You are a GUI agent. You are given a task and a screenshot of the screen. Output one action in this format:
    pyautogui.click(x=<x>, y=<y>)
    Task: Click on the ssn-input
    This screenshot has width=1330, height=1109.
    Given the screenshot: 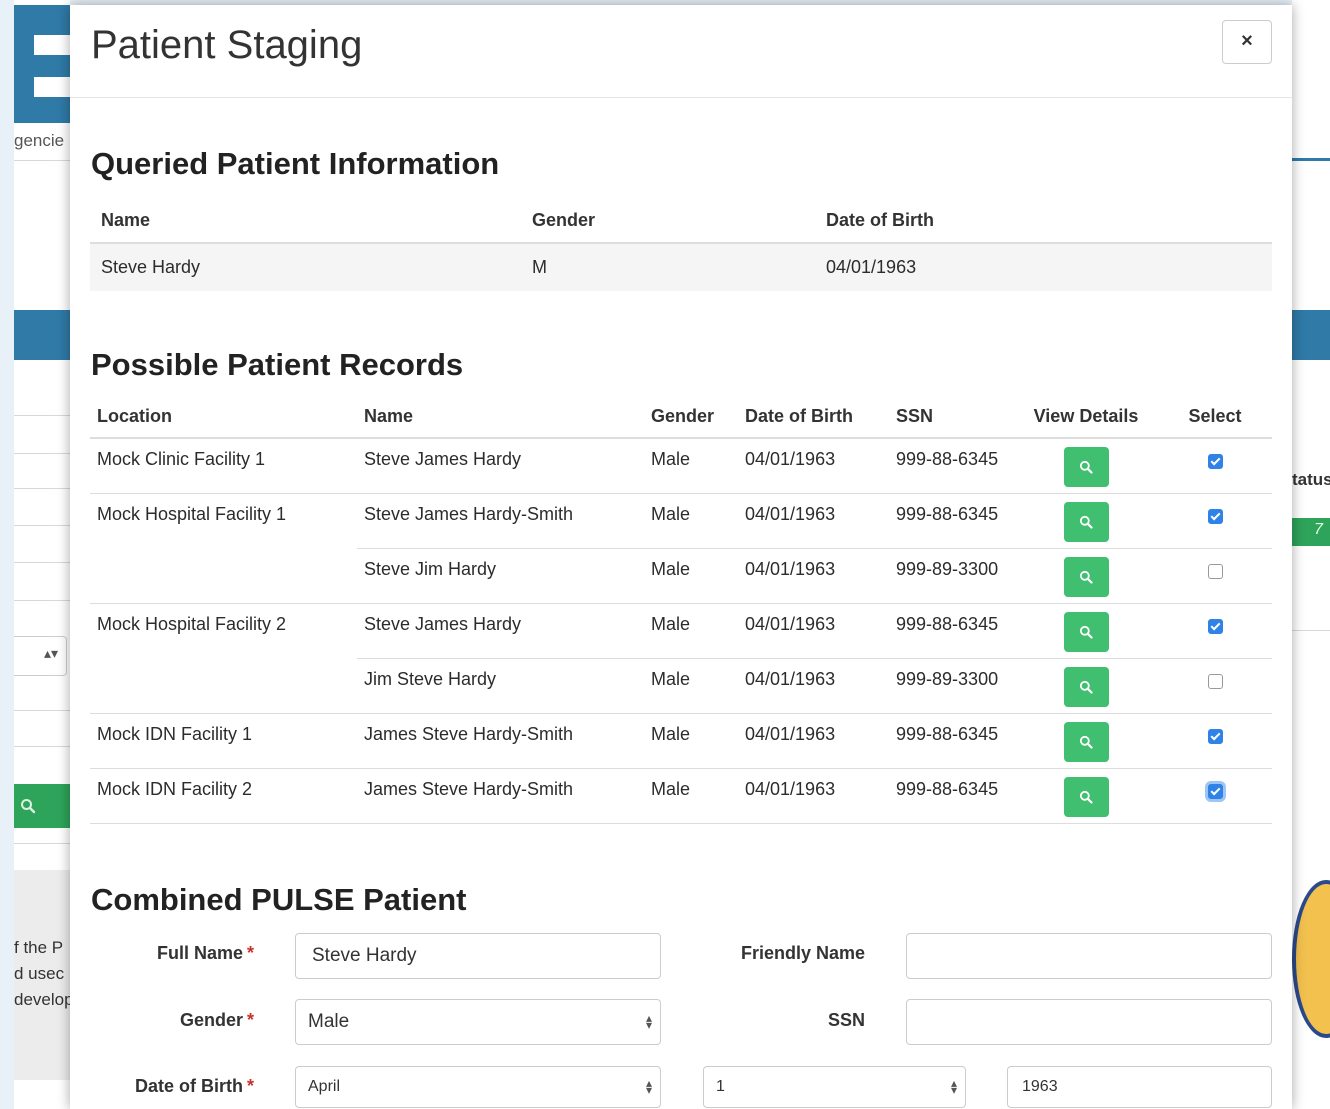 What is the action you would take?
    pyautogui.click(x=1089, y=1022)
    